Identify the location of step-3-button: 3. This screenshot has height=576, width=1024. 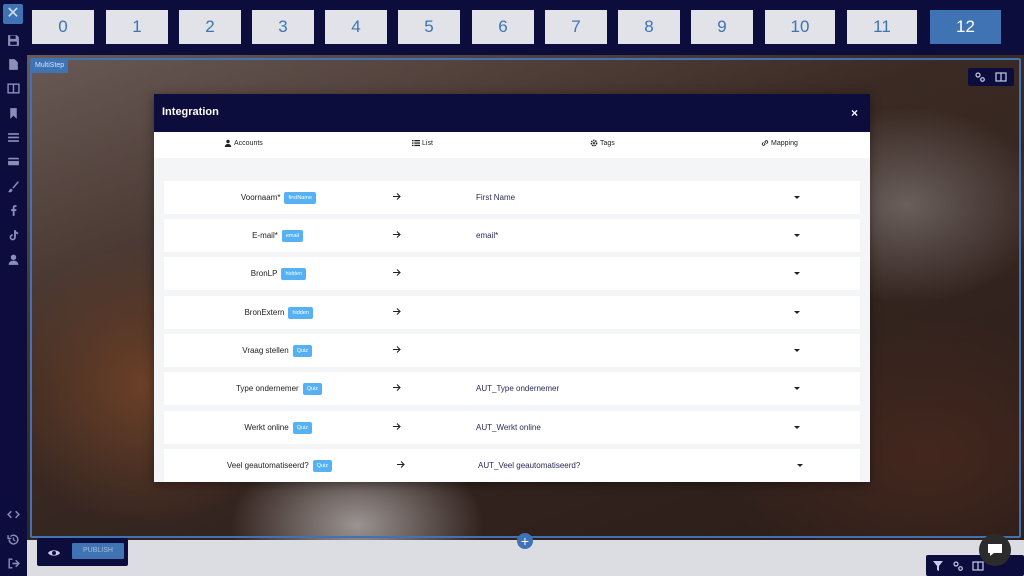
(283, 27).